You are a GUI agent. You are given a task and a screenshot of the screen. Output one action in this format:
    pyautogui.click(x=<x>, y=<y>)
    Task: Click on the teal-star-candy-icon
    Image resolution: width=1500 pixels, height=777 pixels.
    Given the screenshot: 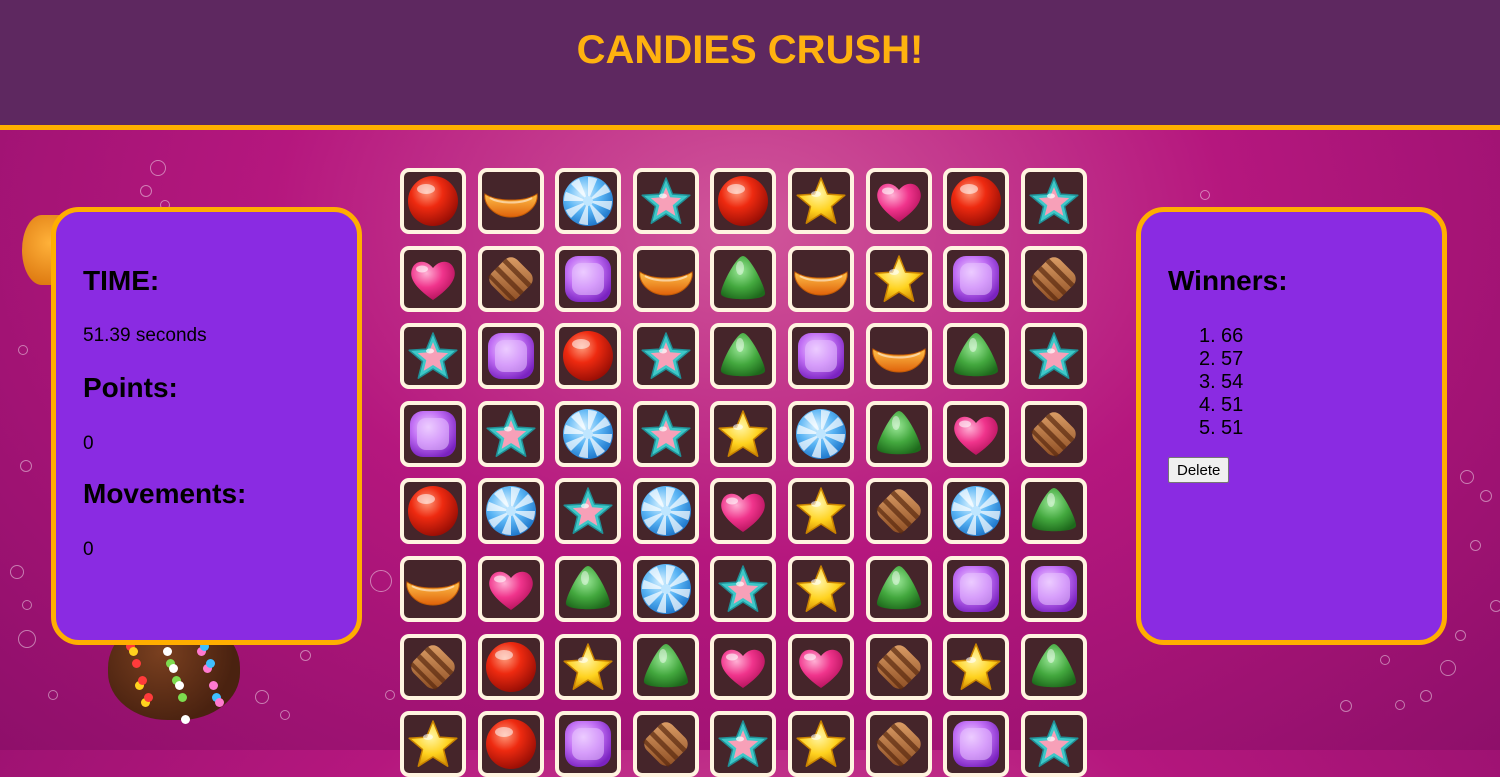 What is the action you would take?
    pyautogui.click(x=588, y=511)
    